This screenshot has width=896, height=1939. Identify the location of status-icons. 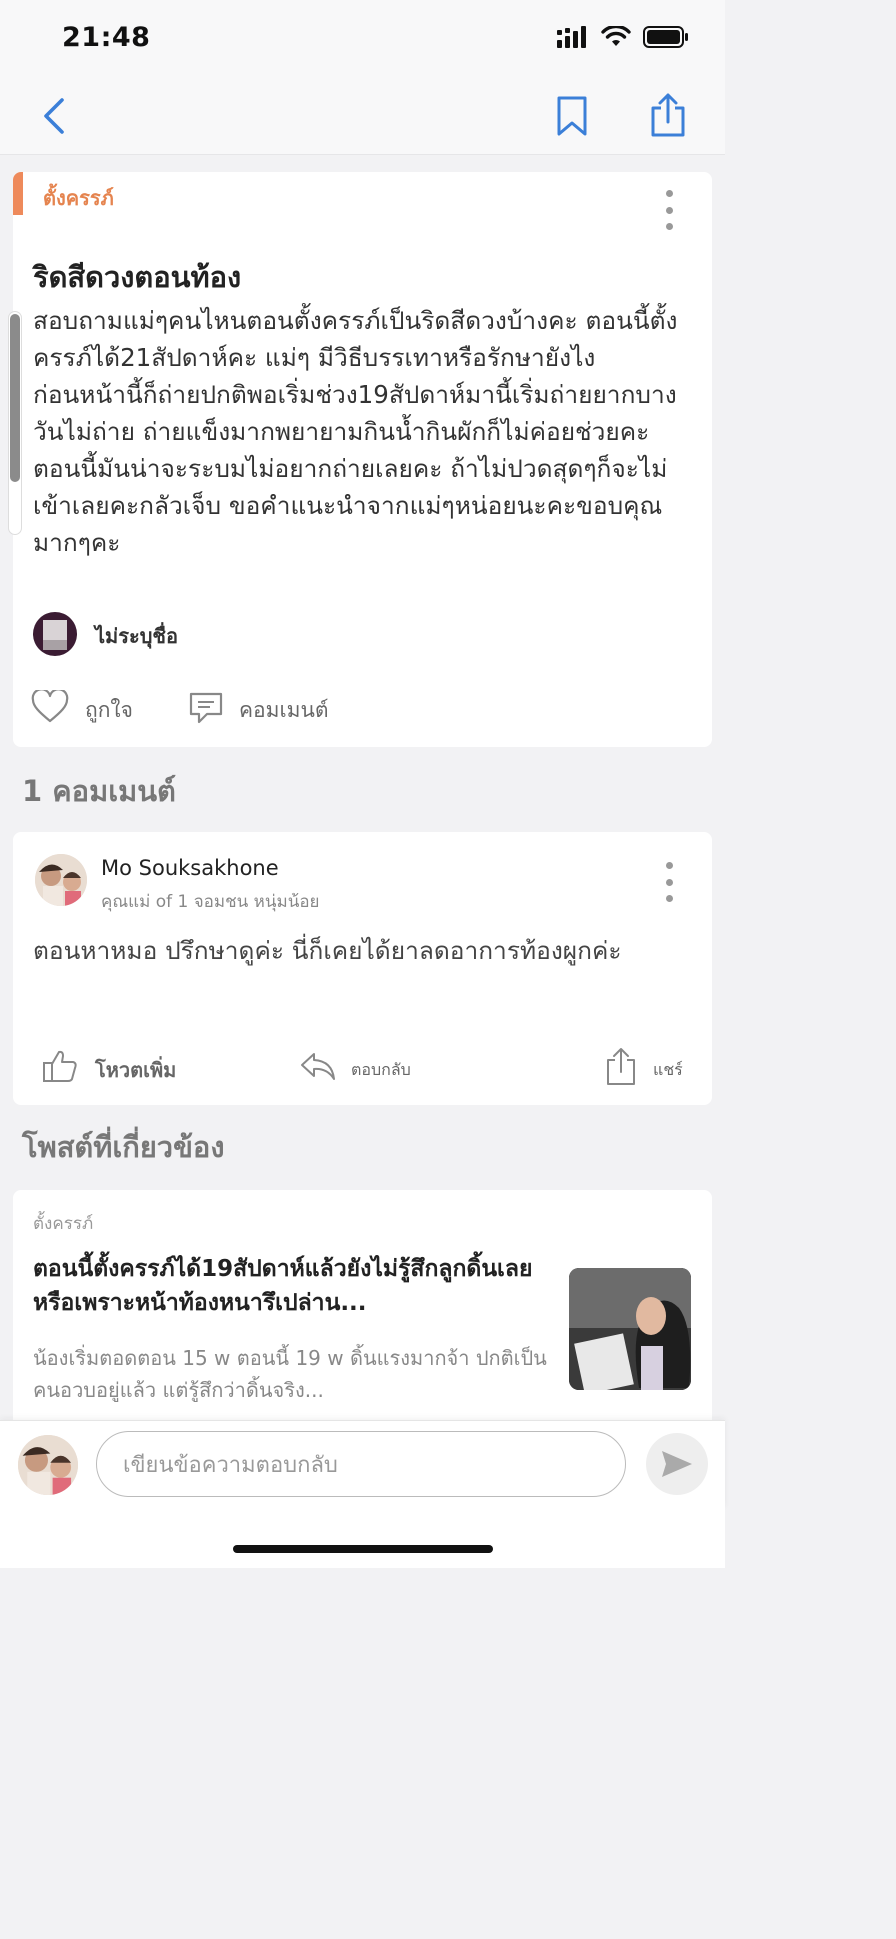
(623, 37).